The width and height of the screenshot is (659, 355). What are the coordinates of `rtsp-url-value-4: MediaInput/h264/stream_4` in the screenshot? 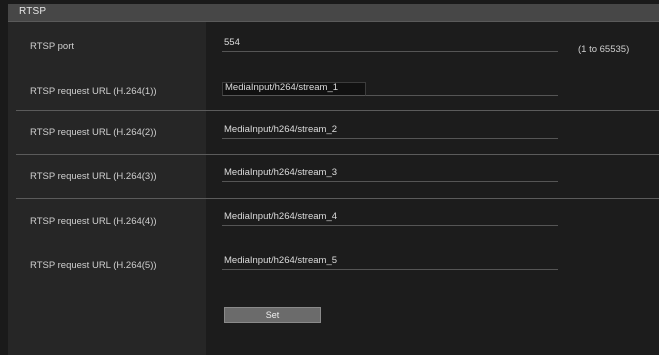 It's located at (281, 216).